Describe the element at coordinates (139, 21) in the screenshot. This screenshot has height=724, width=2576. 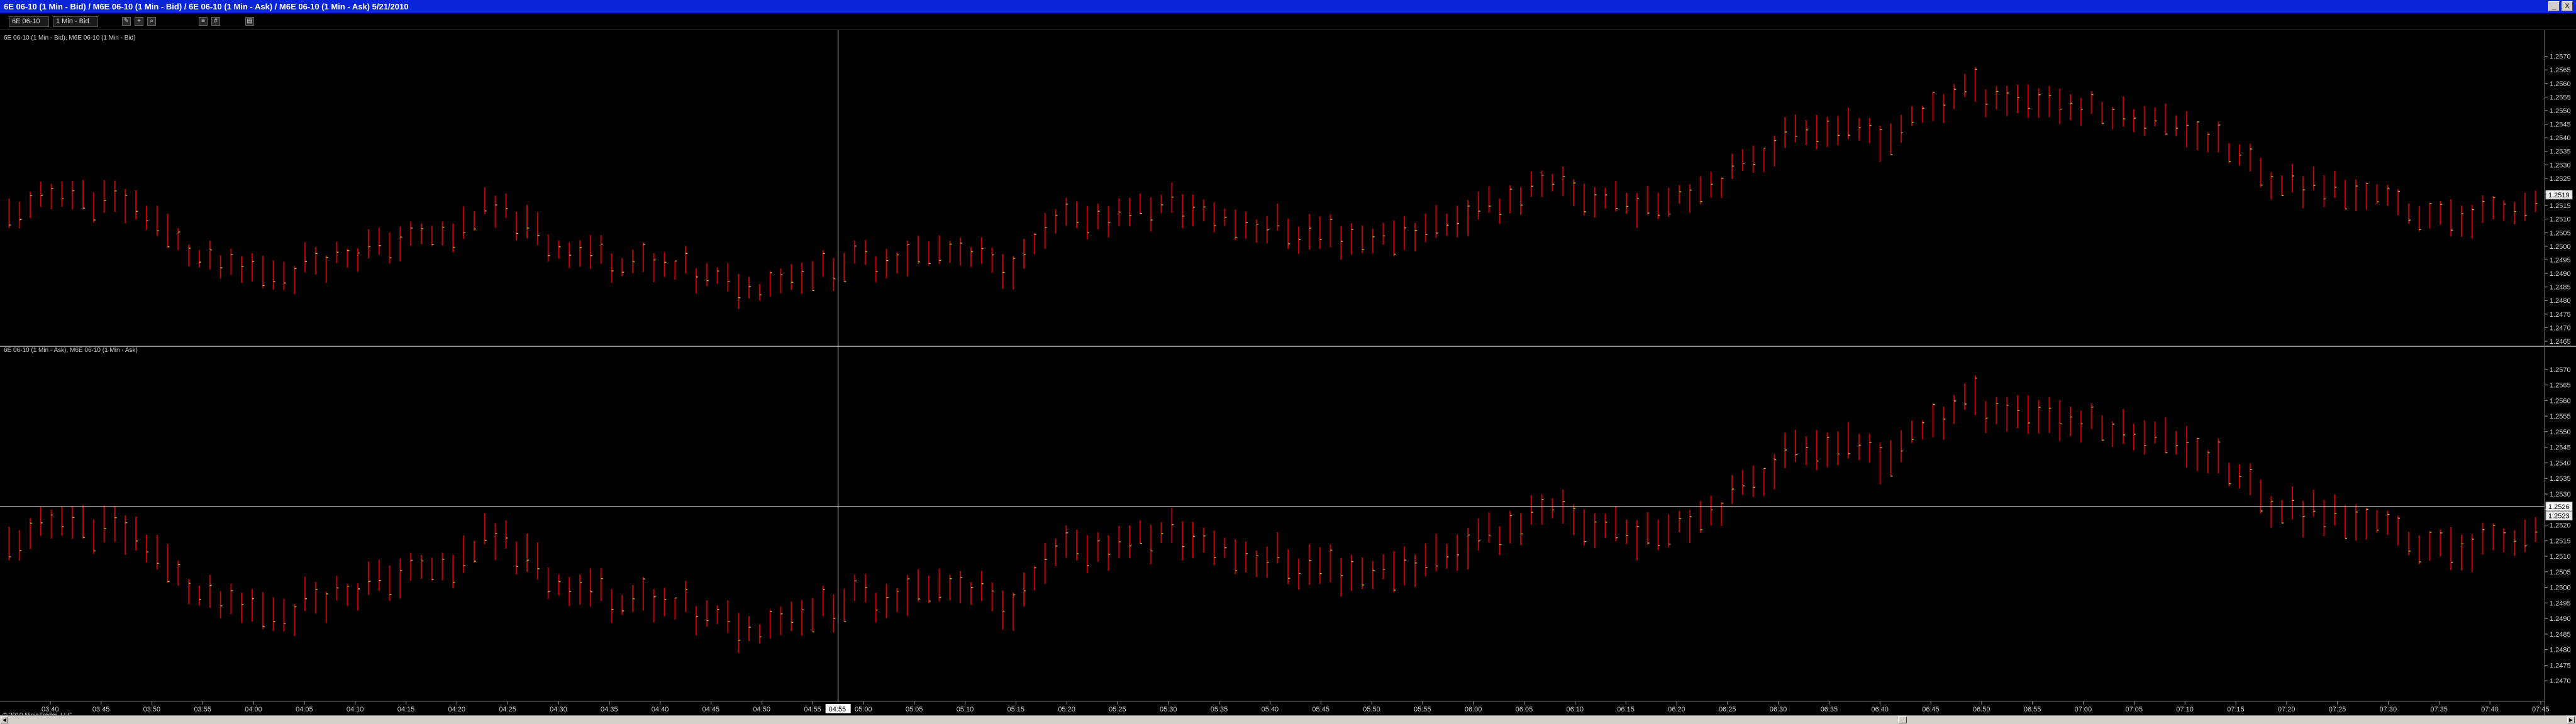
I see `crosshair-icon: +` at that location.